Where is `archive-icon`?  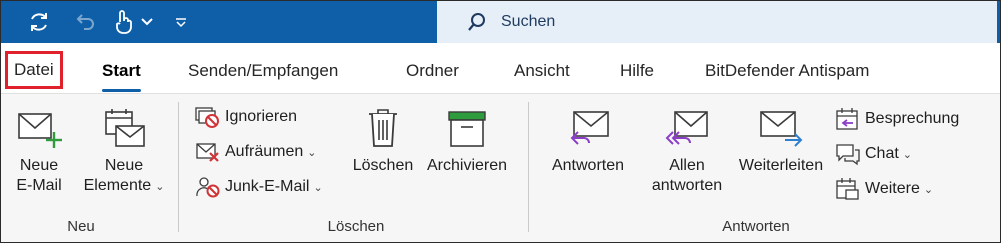 archive-icon is located at coordinates (467, 128).